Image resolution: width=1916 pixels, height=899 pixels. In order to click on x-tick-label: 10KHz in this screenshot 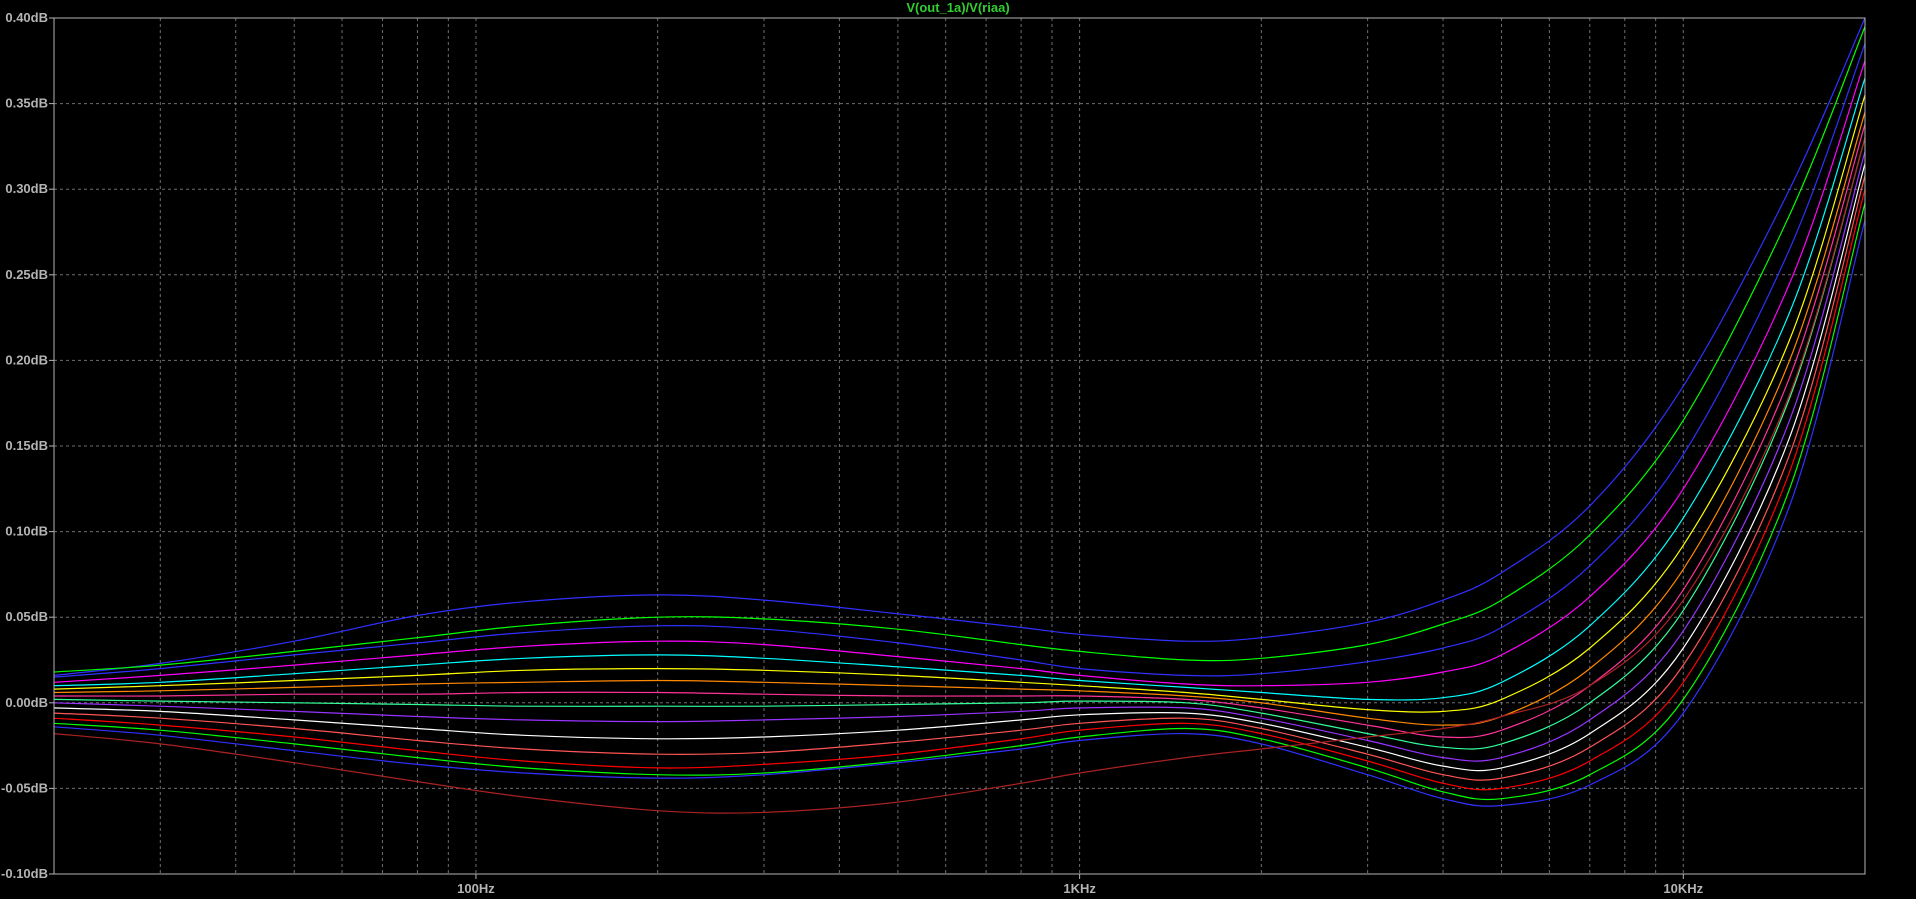, I will do `click(1683, 888)`.